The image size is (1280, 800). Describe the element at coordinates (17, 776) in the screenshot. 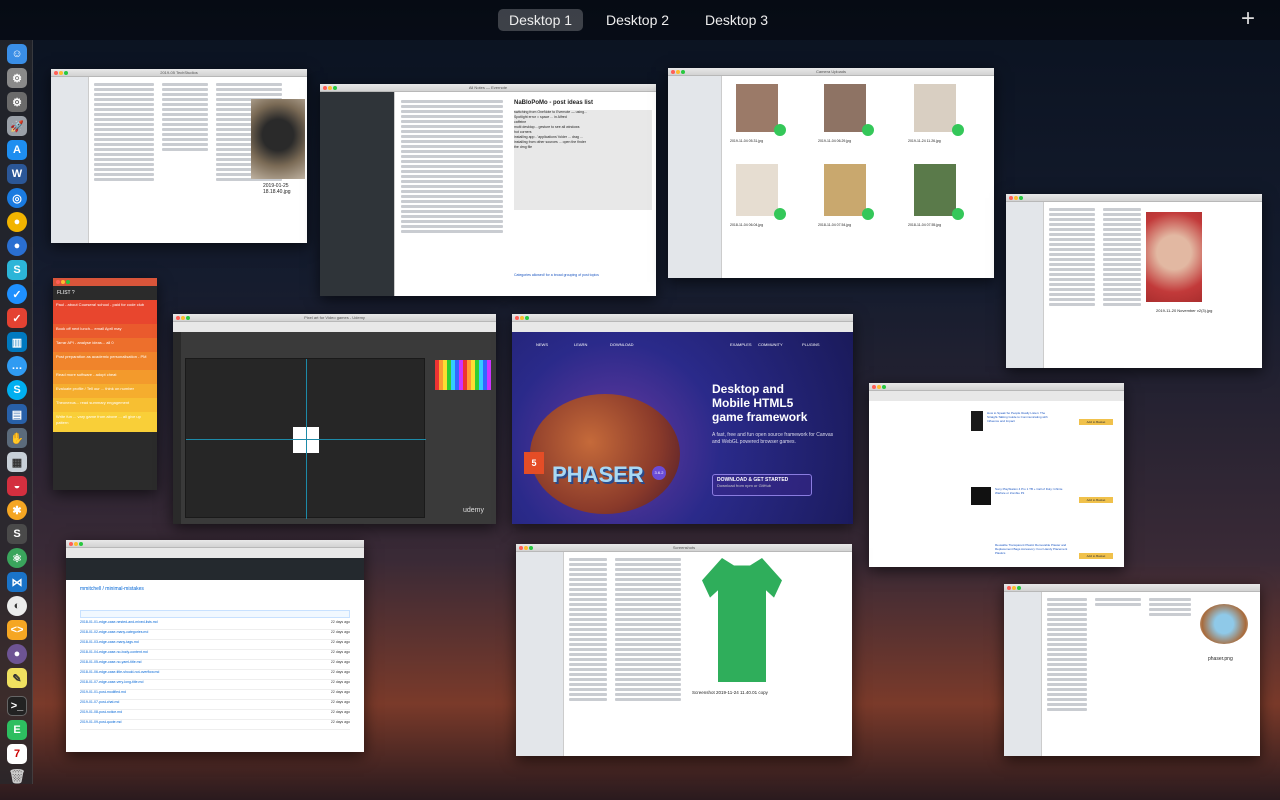

I see `trash-icon: 🗑` at that location.